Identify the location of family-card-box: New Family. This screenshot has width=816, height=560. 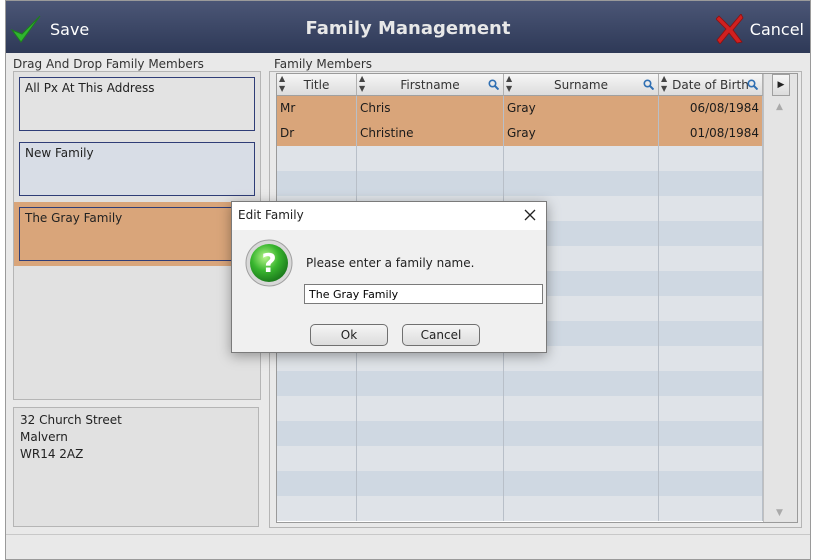
(137, 169).